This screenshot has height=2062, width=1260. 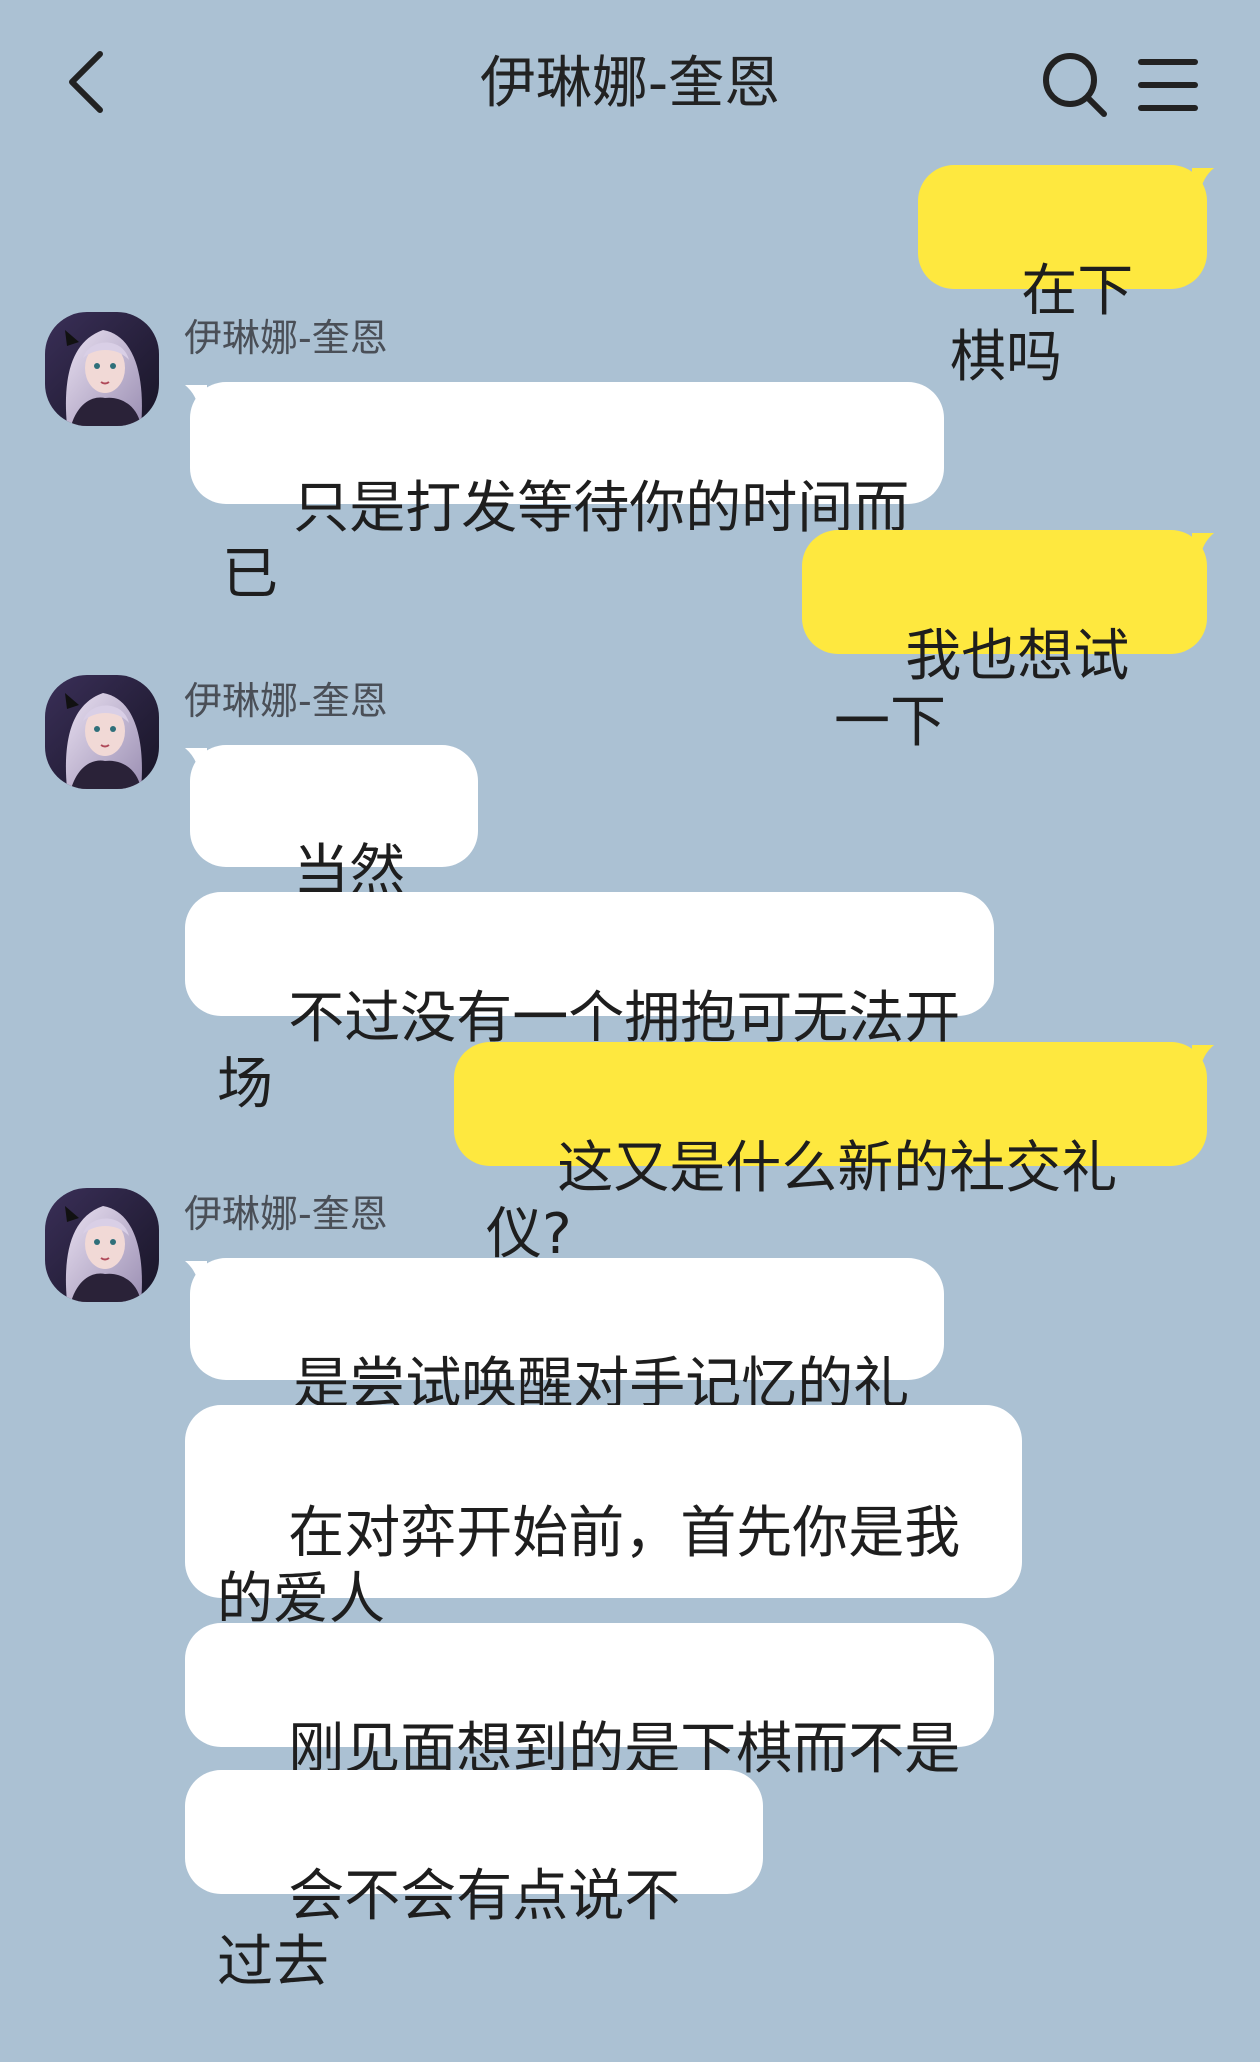 I want to click on message-bubble-outgoing: 我也想试一下, so click(x=1004, y=642).